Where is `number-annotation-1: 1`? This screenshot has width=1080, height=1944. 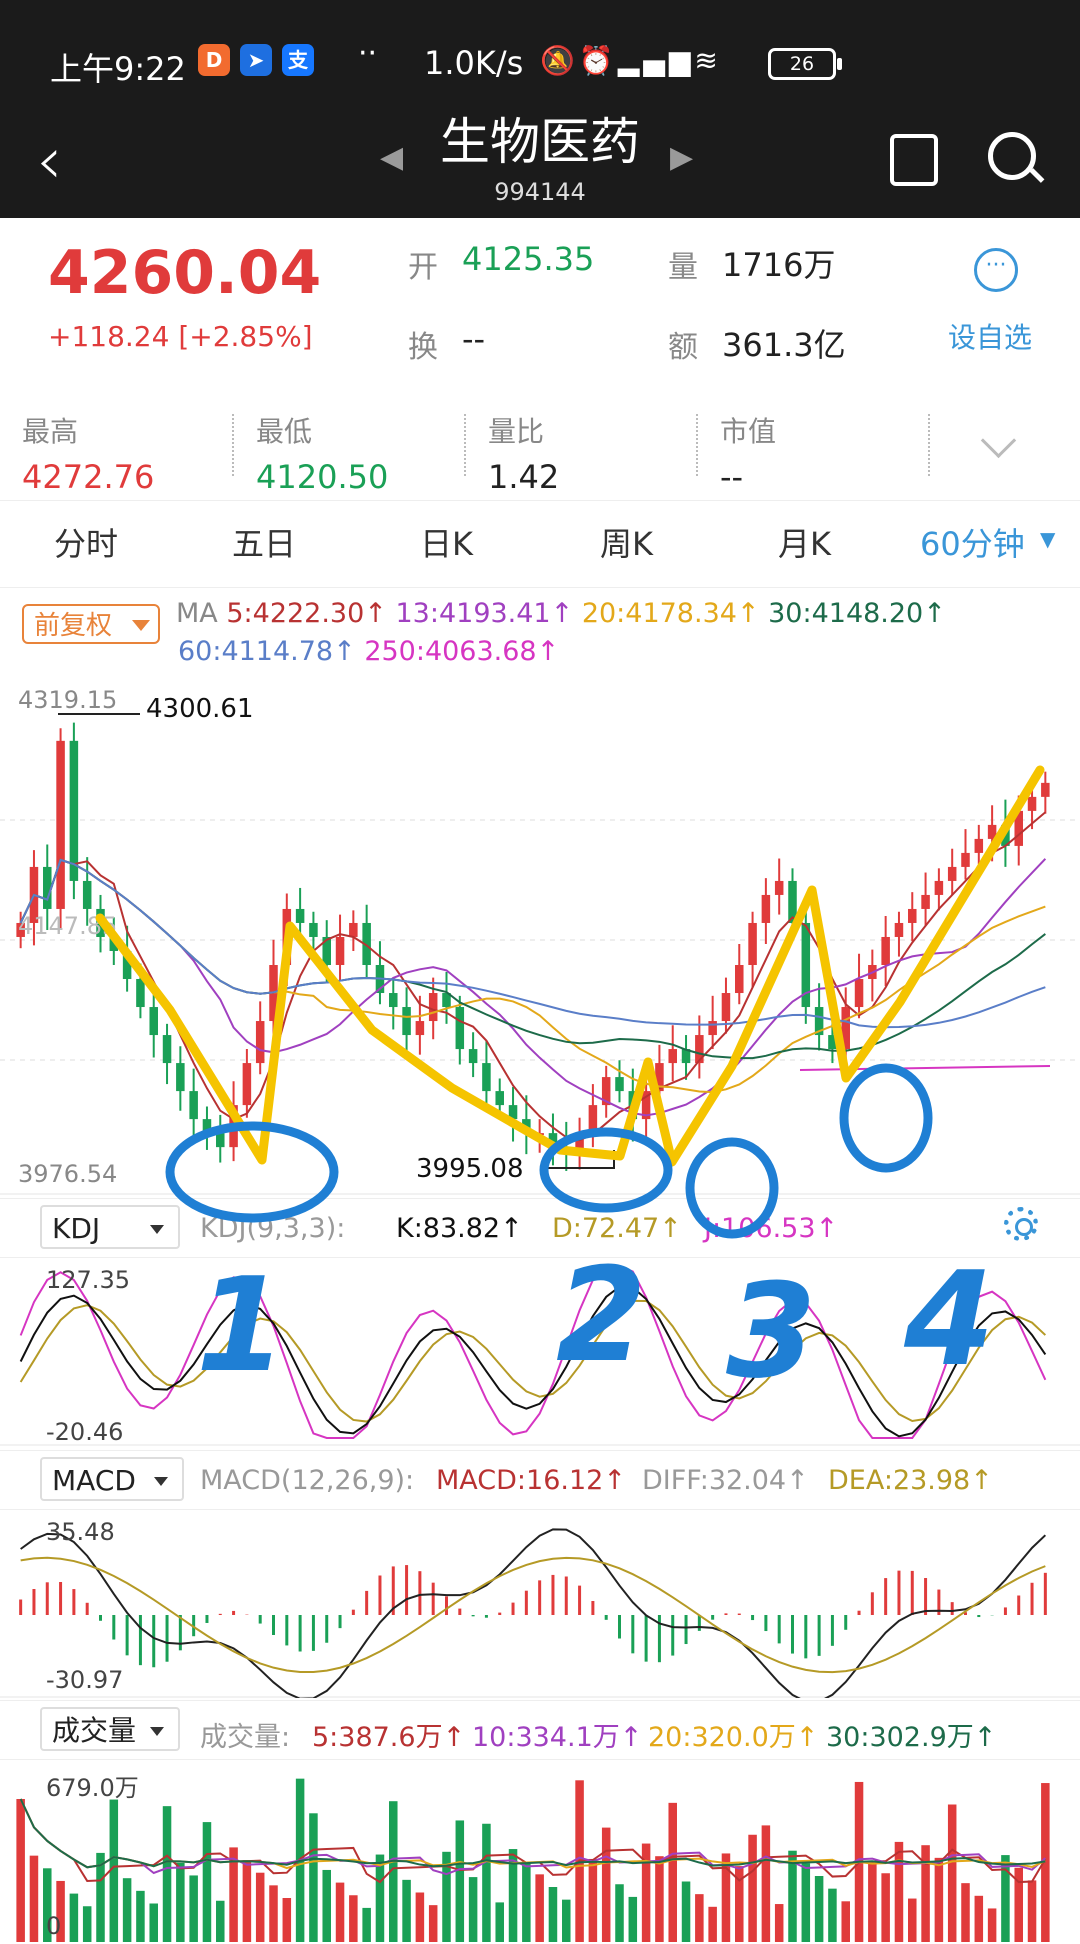 number-annotation-1: 1 is located at coordinates (241, 1325).